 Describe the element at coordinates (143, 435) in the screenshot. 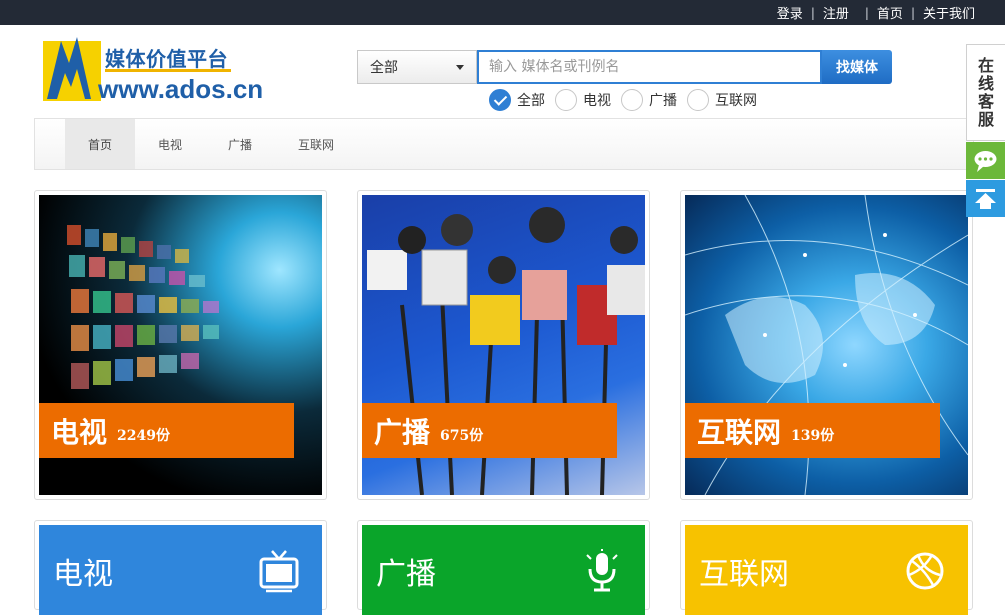

I see `media-count: 2249份` at that location.